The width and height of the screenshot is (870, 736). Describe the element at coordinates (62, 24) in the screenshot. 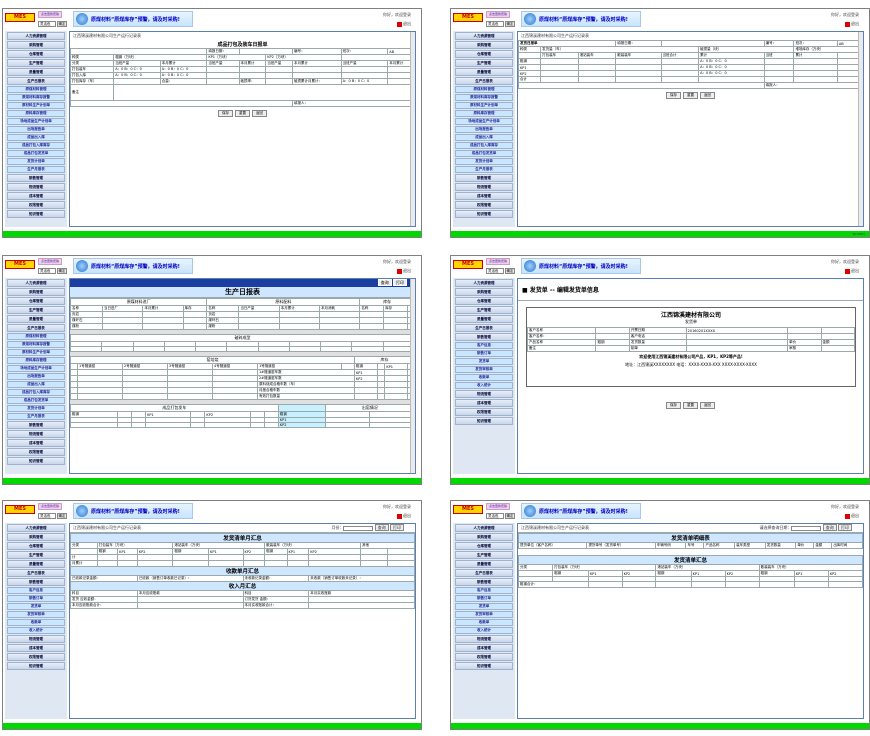

I see `ok-button: 确定` at that location.